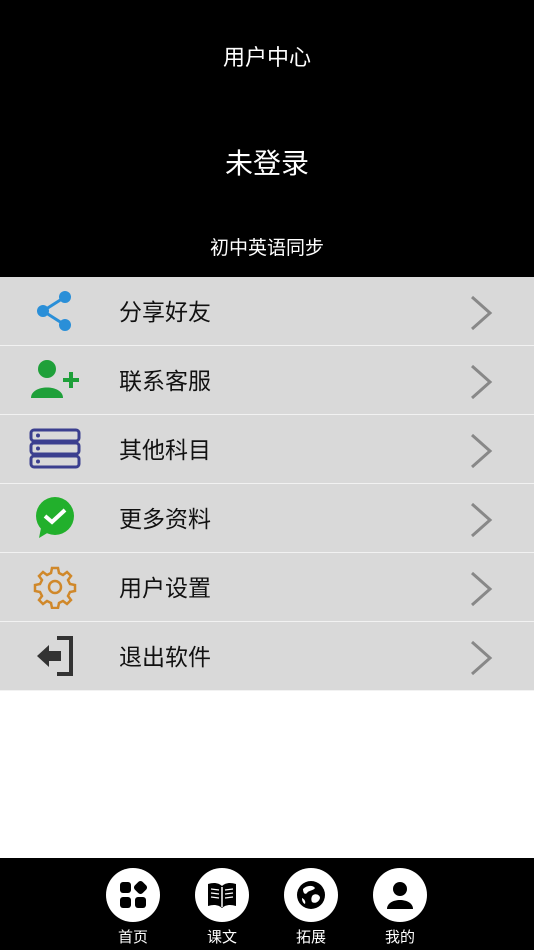 The width and height of the screenshot is (534, 950). I want to click on menu-item-label: 其他科目, so click(165, 451).